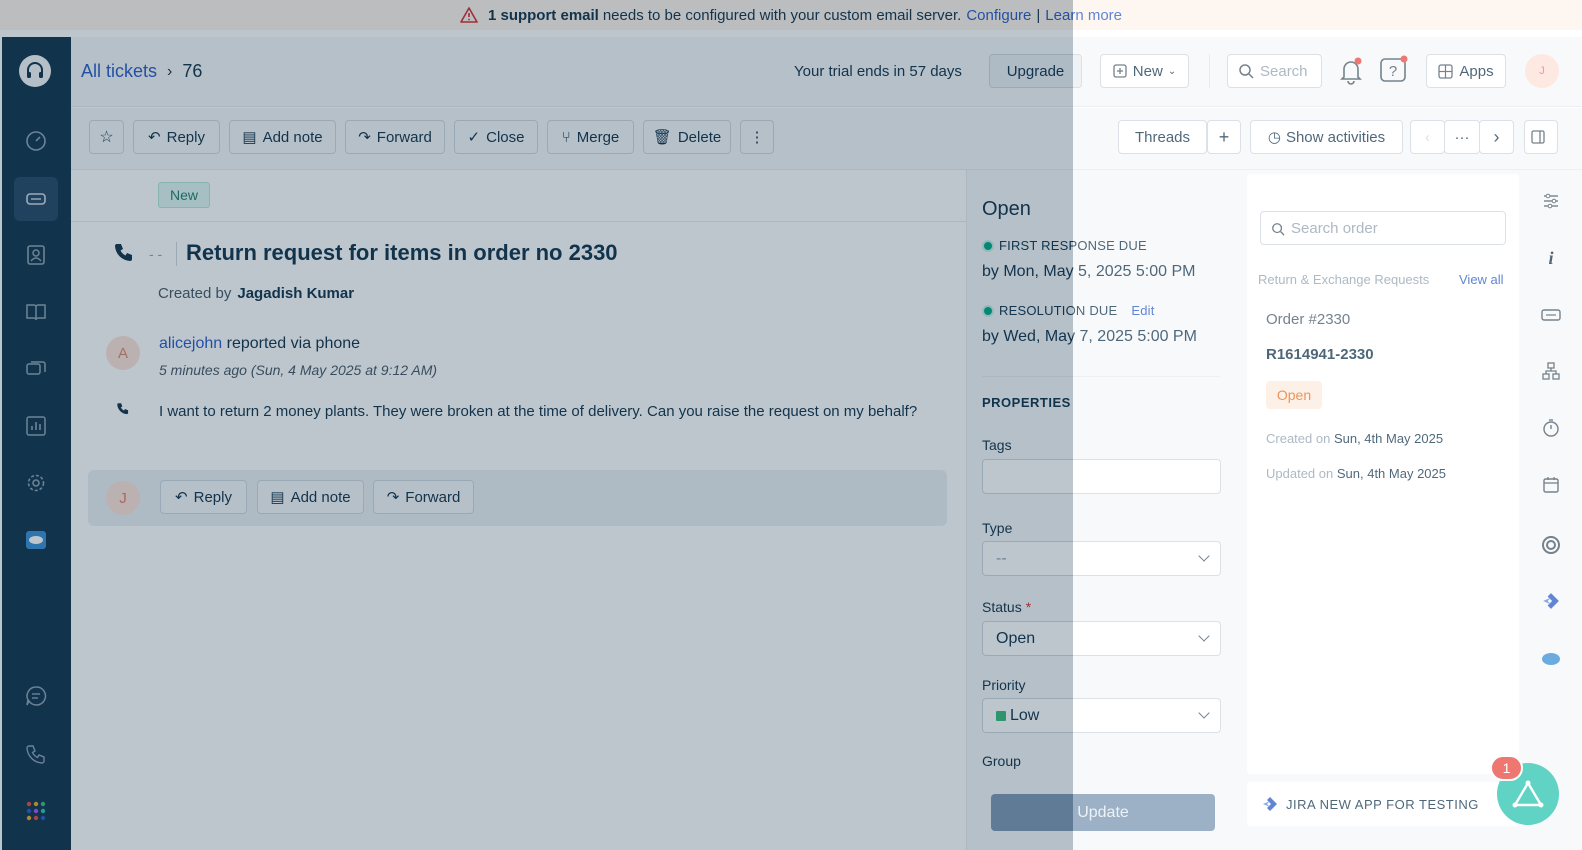 The height and width of the screenshot is (850, 1582). I want to click on previous-ticket-button: ‹, so click(1427, 137).